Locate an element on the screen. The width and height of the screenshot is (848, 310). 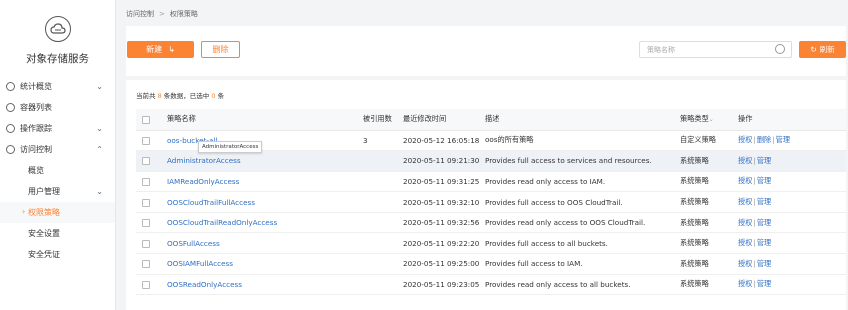
sidebar-item-label: 访问控制 is located at coordinates (36, 149).